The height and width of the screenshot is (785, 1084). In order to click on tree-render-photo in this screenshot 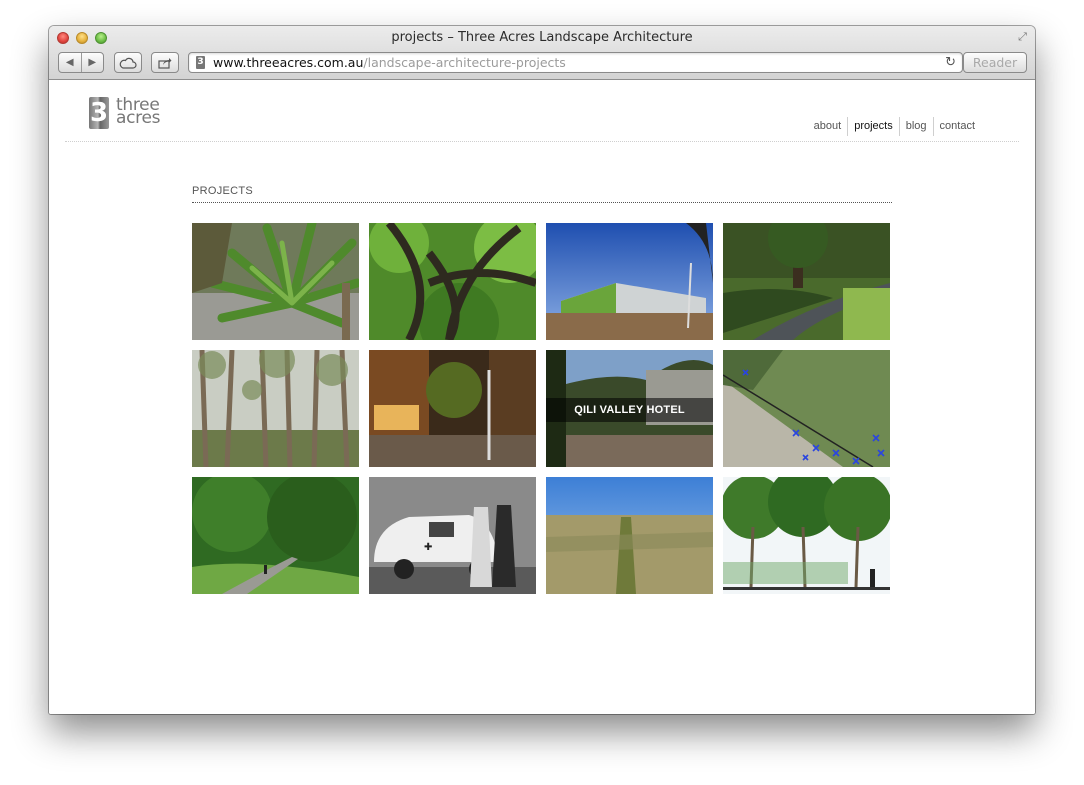, I will do `click(806, 535)`.